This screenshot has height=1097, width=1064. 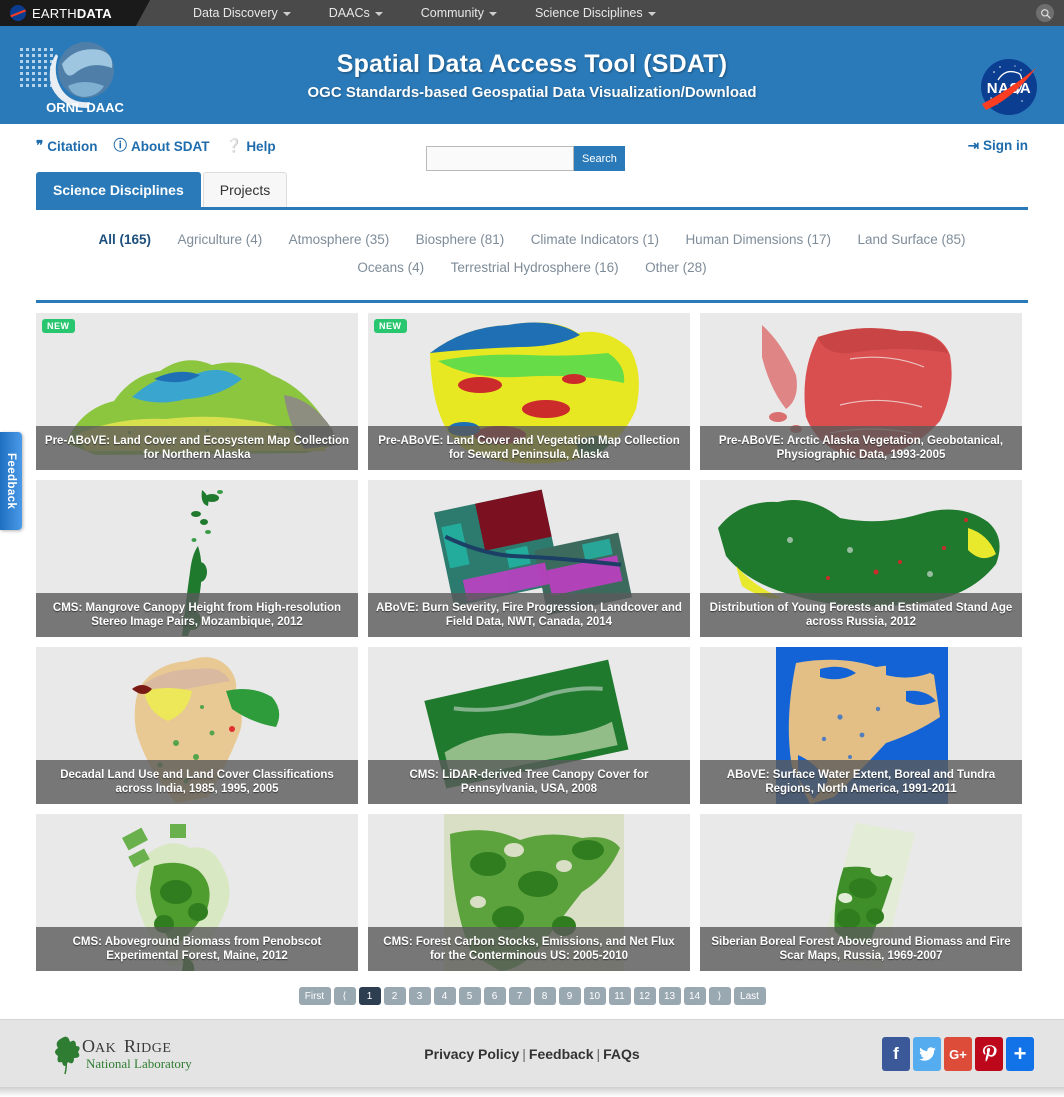 What do you see at coordinates (911, 240) in the screenshot?
I see `filter-land-surface: Land Surface (85)` at bounding box center [911, 240].